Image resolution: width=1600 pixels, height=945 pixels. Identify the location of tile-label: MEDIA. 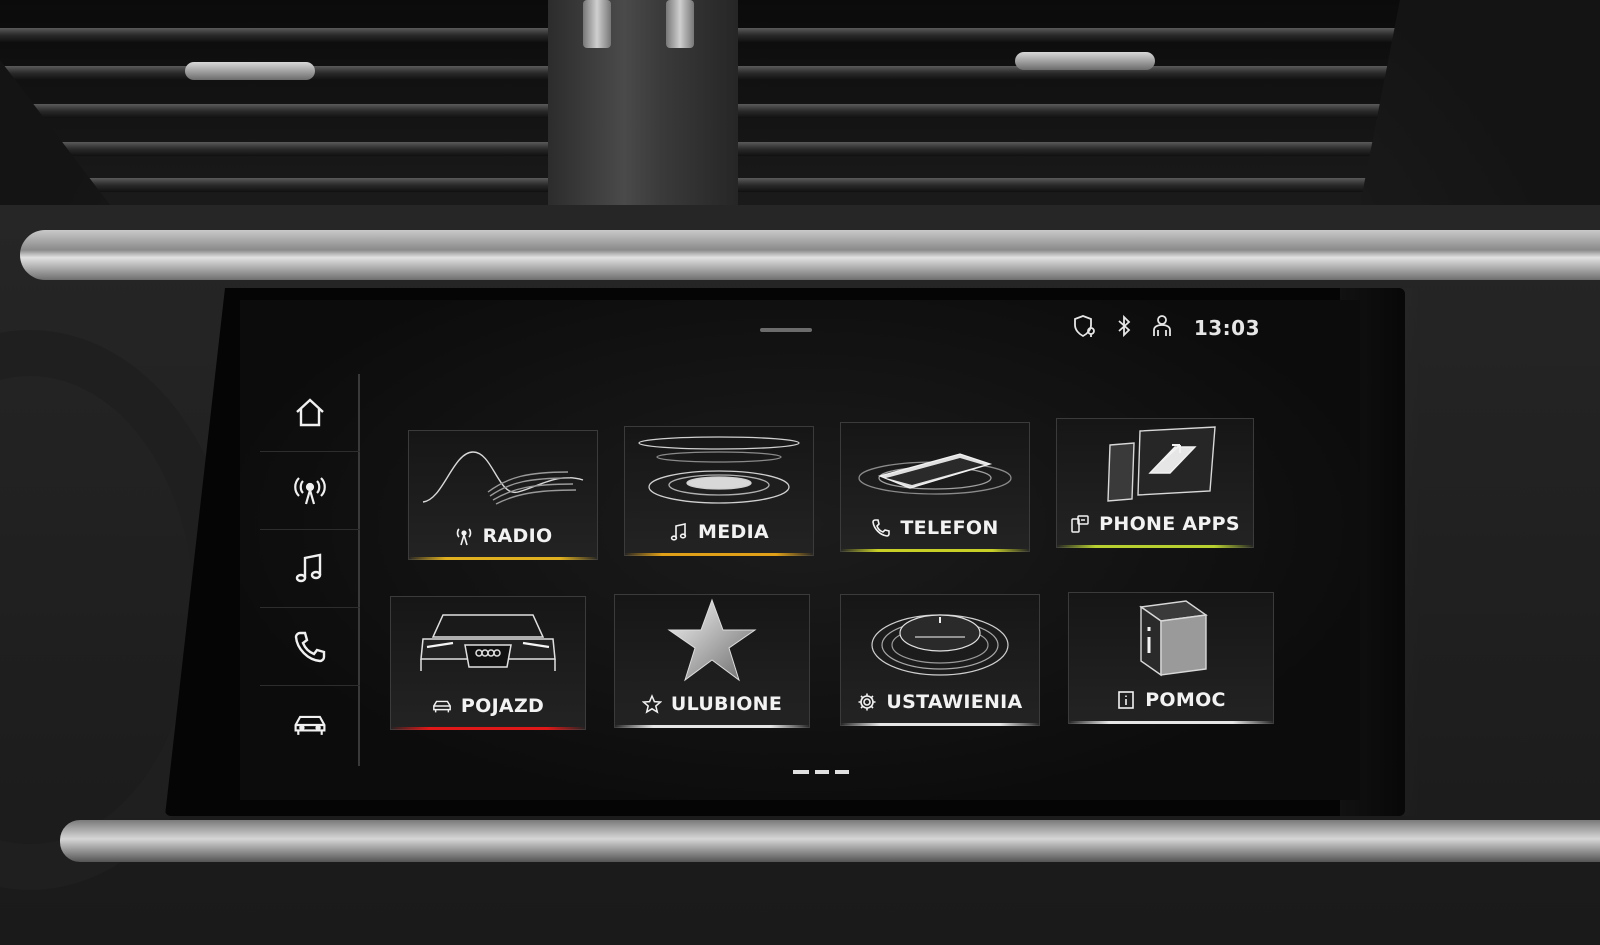
(719, 532).